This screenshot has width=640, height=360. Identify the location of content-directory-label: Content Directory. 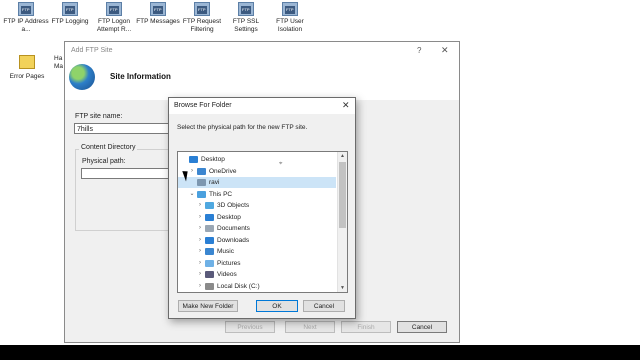
(108, 147).